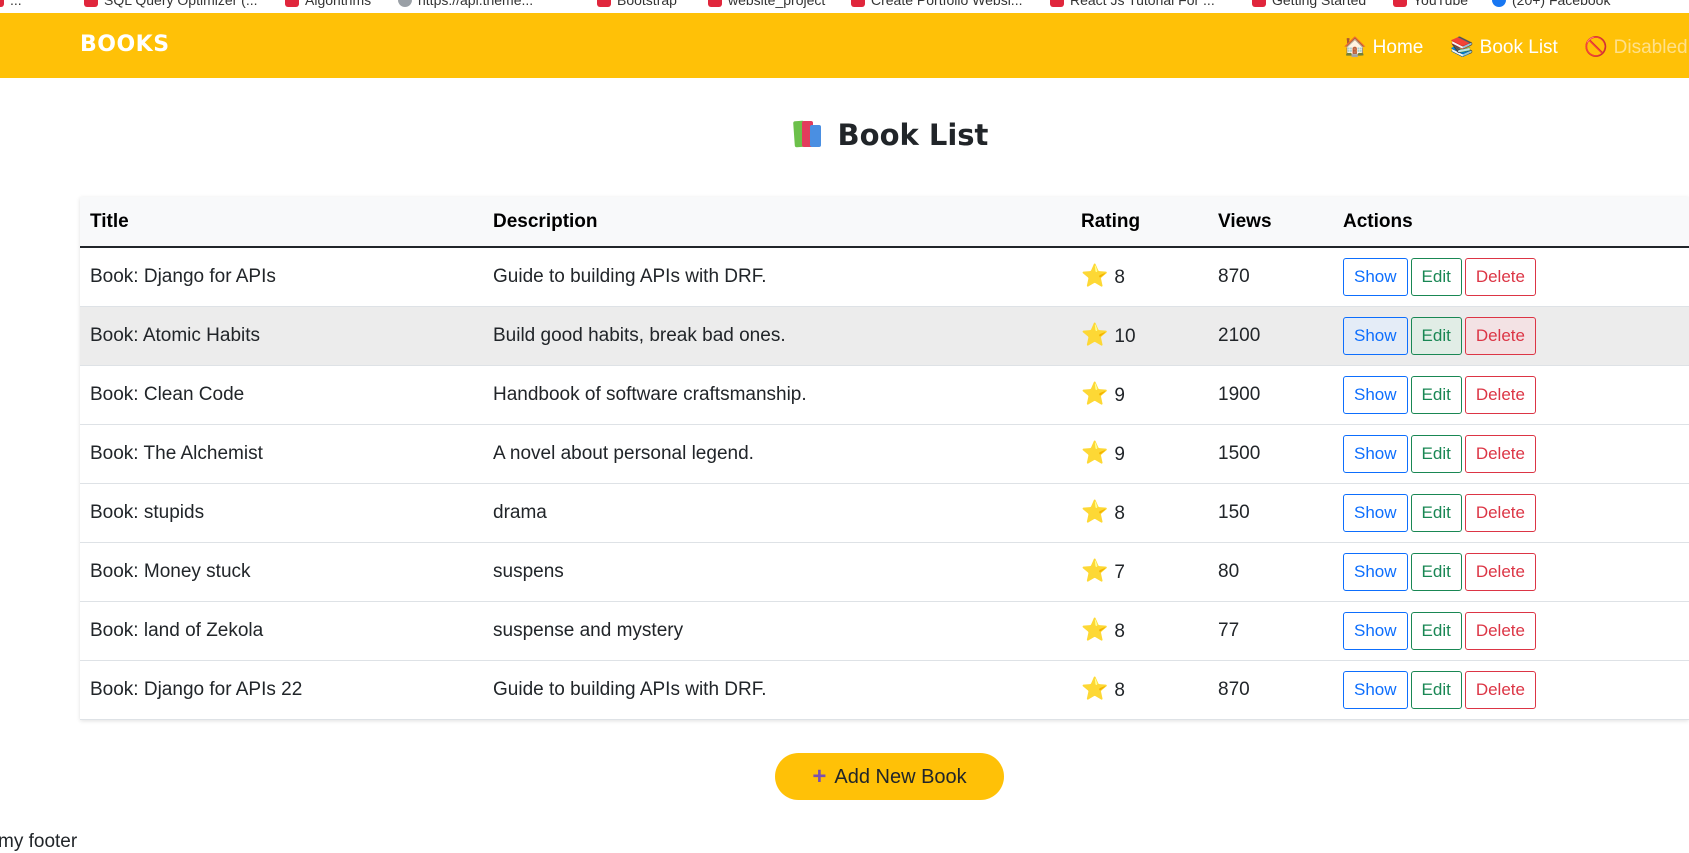  Describe the element at coordinates (167, 394) in the screenshot. I see `book-title: Book: Clean Code` at that location.